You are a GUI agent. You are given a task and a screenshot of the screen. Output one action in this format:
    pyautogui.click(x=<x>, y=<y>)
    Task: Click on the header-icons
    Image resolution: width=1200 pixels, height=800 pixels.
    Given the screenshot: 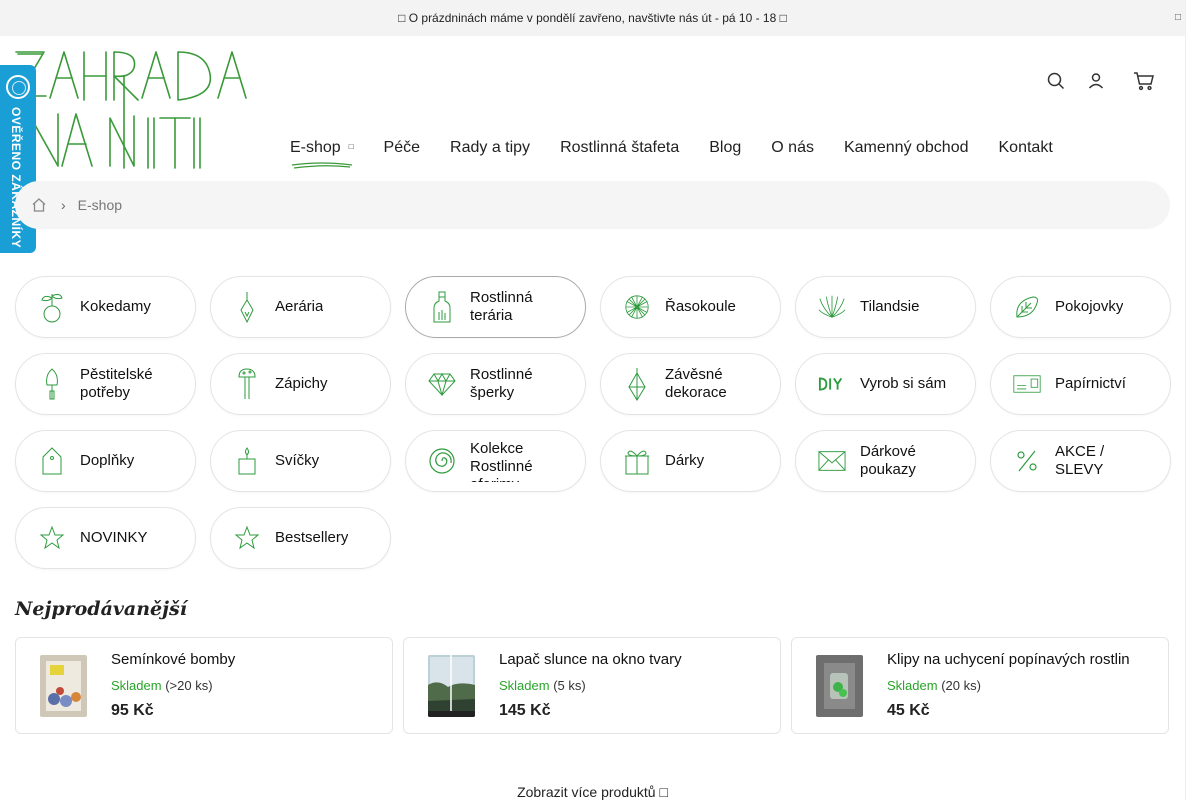 What is the action you would take?
    pyautogui.click(x=1100, y=81)
    